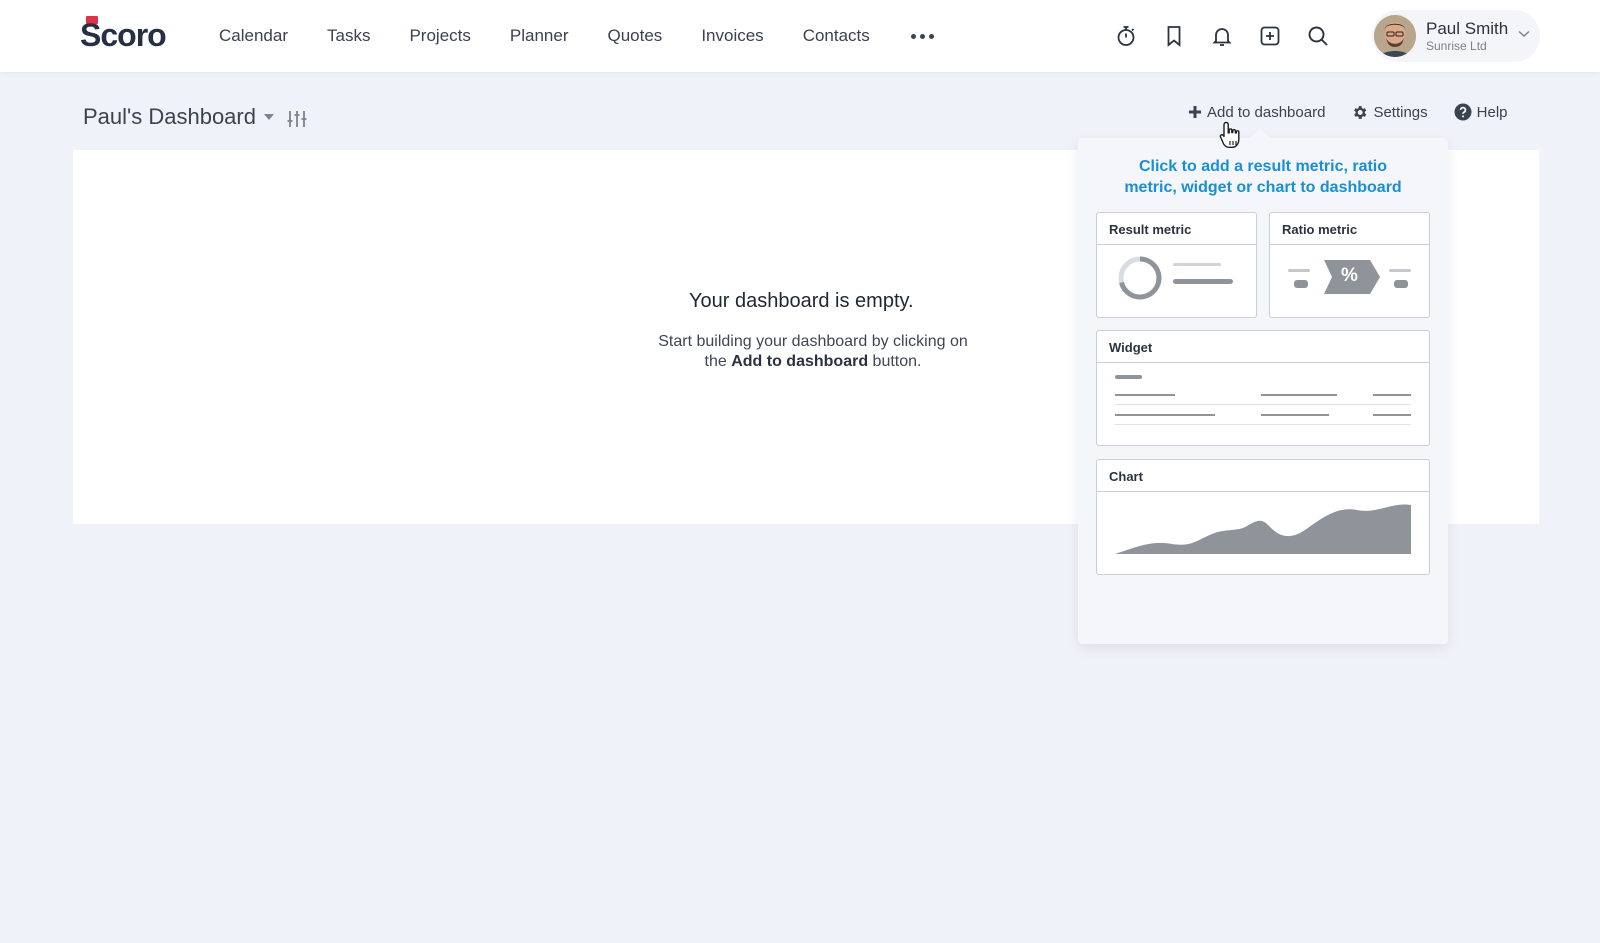 Image resolution: width=1600 pixels, height=943 pixels. I want to click on gear-icon, so click(1360, 112).